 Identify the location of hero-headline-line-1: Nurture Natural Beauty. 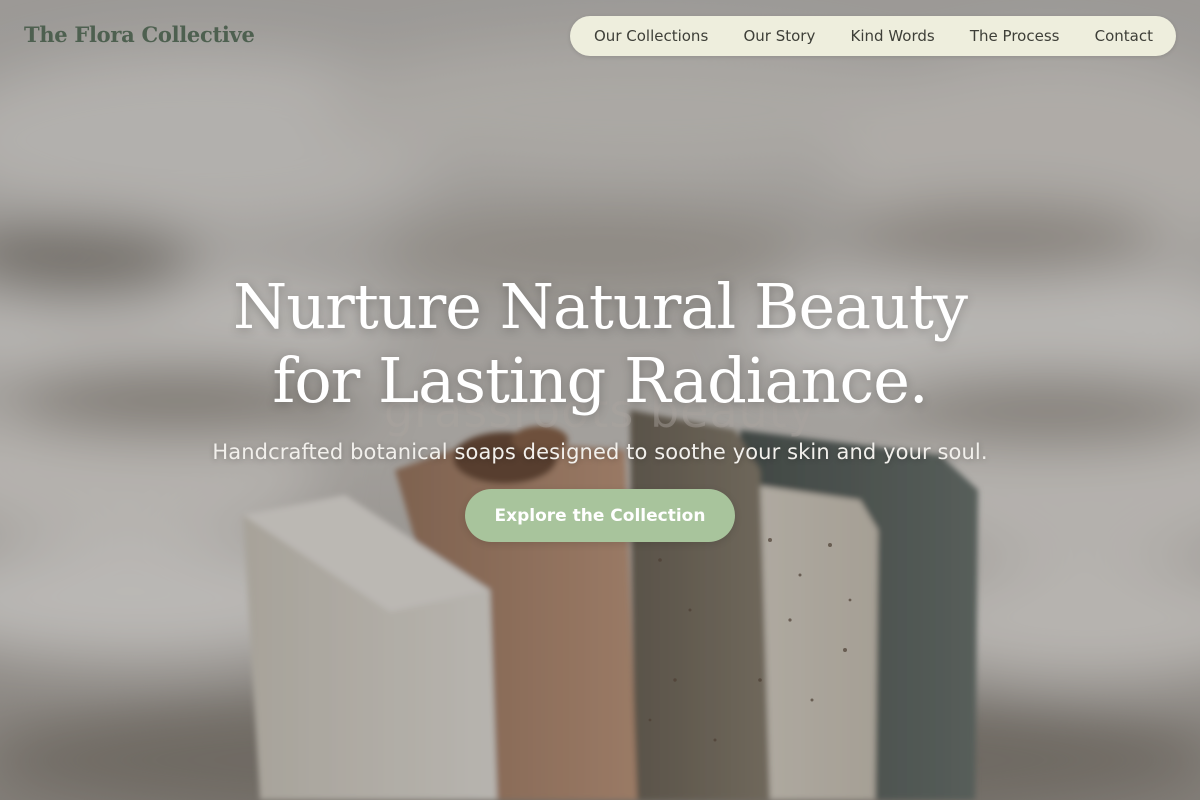
(600, 306).